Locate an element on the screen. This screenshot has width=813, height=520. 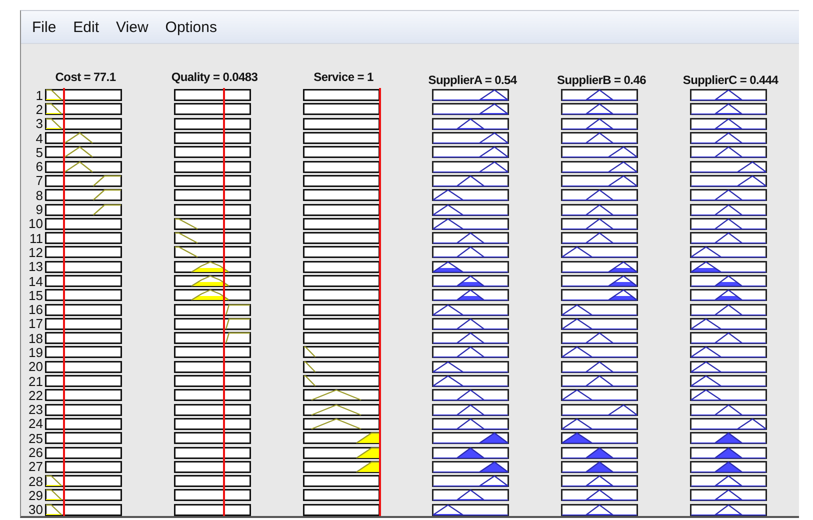
rule-number: 30 is located at coordinates (36, 509).